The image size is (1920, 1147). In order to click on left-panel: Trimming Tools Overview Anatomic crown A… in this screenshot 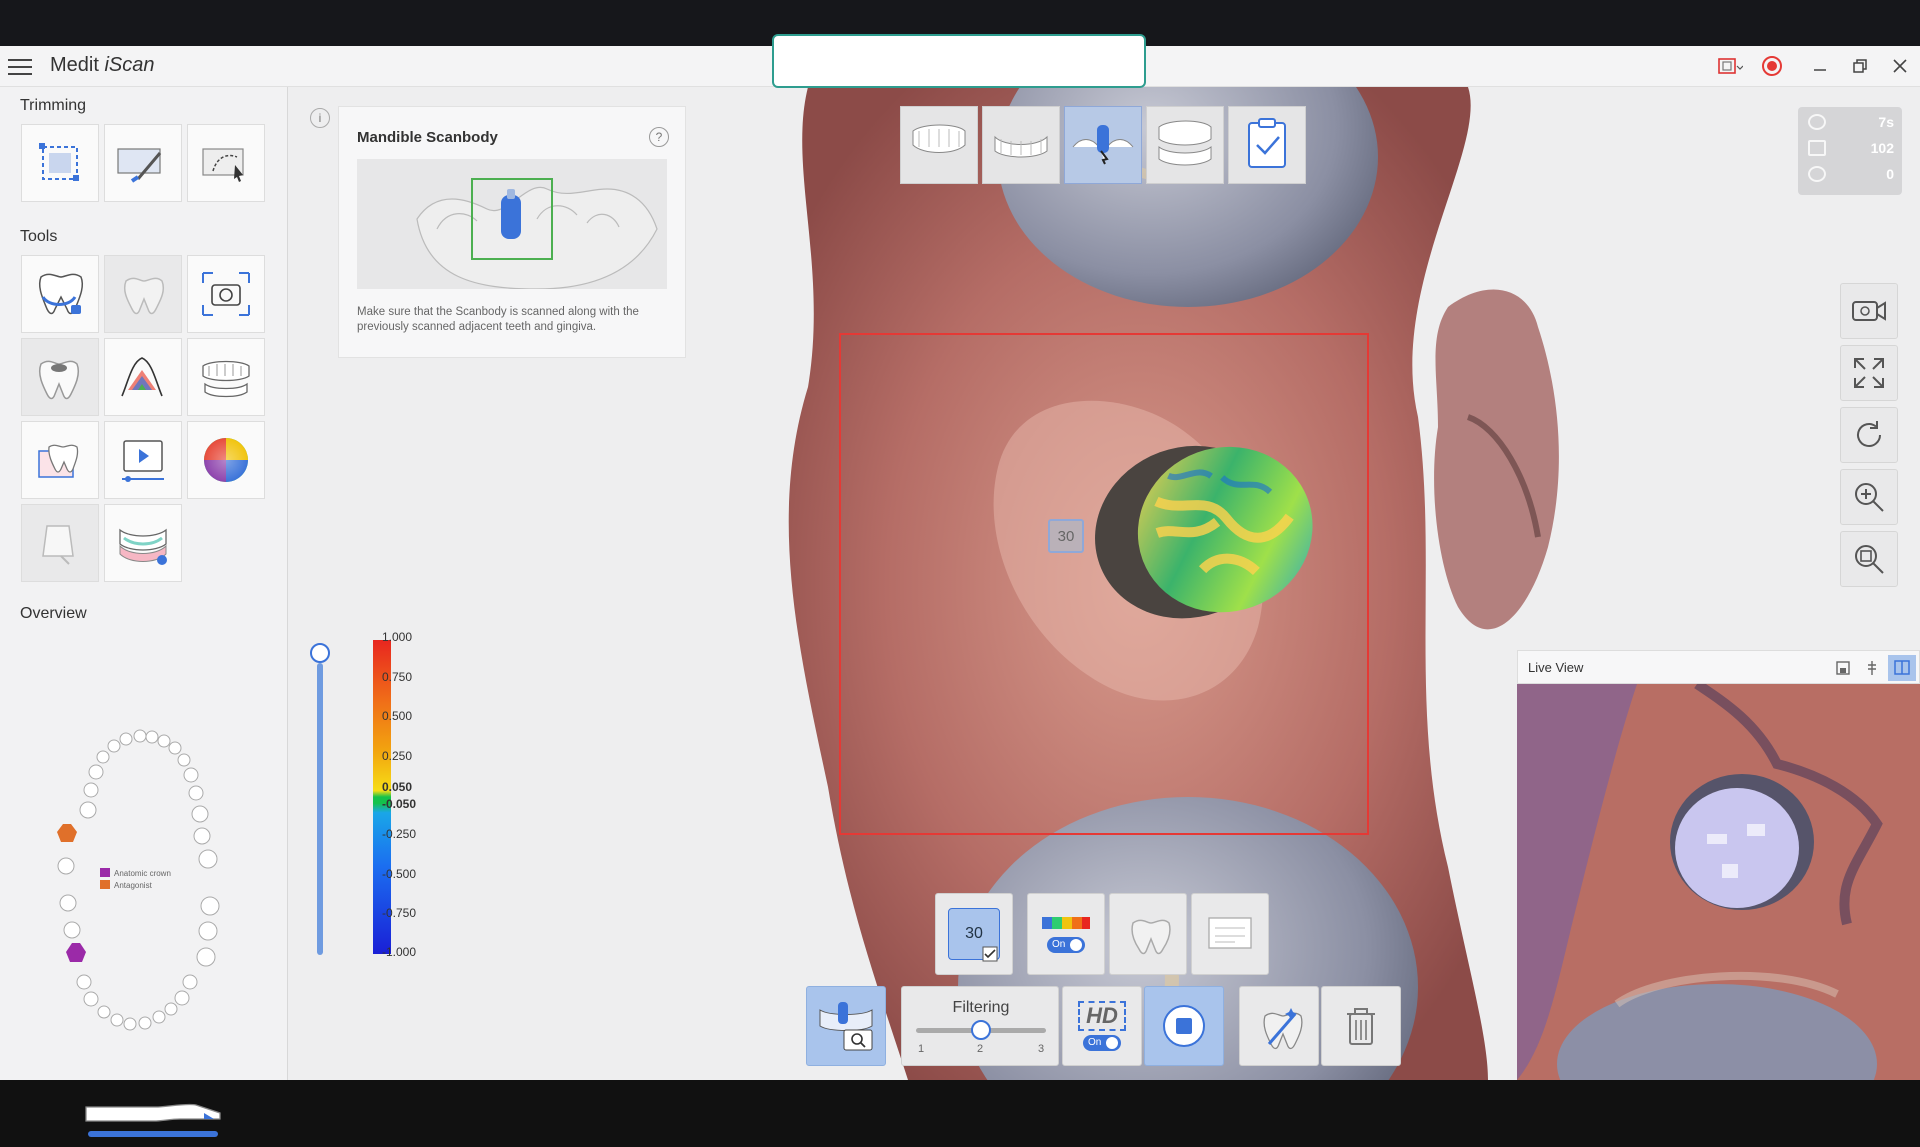, I will do `click(144, 612)`.